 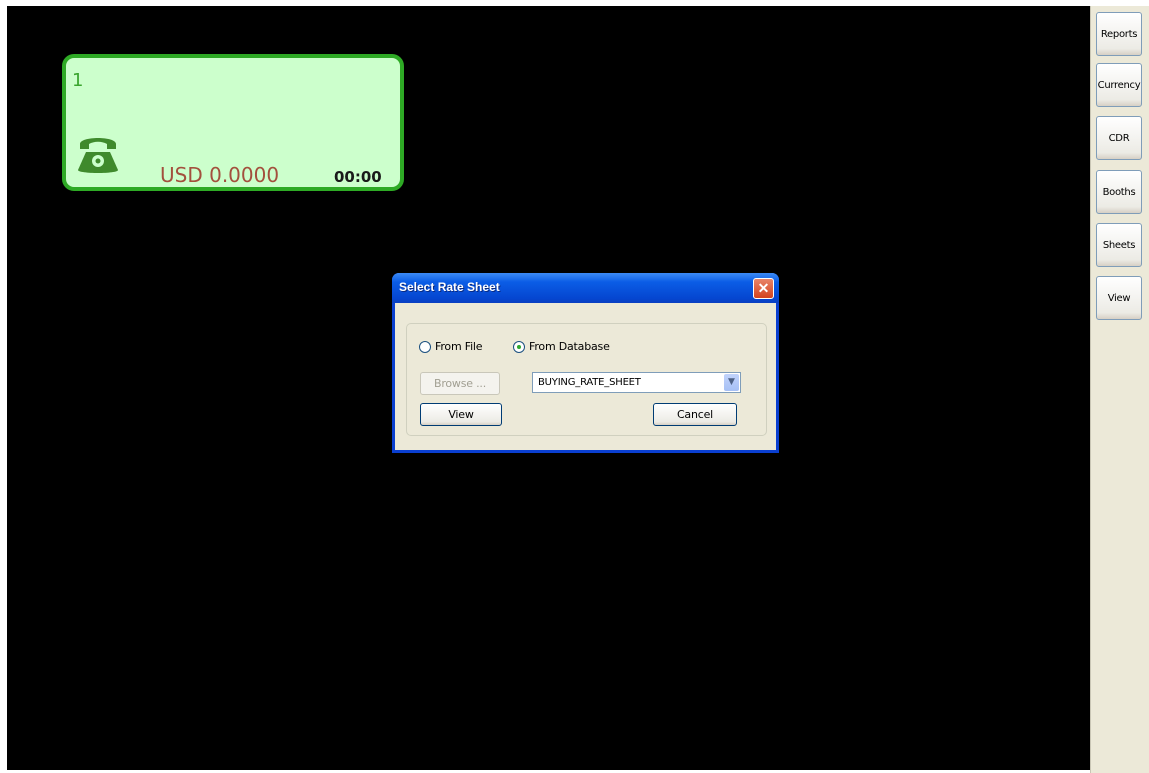 I want to click on rate-sheet-select: BUYING_RATE_SHEET ▼, so click(x=636, y=382).